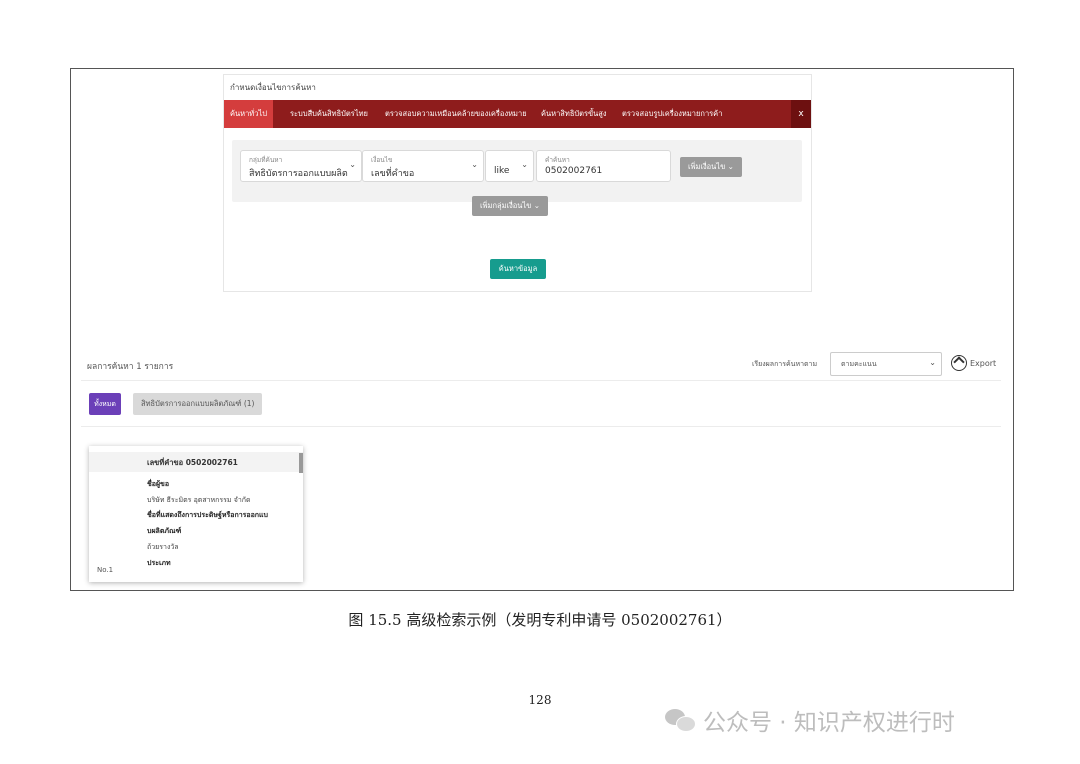 This screenshot has width=1080, height=764. Describe the element at coordinates (518, 269) in the screenshot. I see `search-button: ค้นหาข้อมูล` at that location.